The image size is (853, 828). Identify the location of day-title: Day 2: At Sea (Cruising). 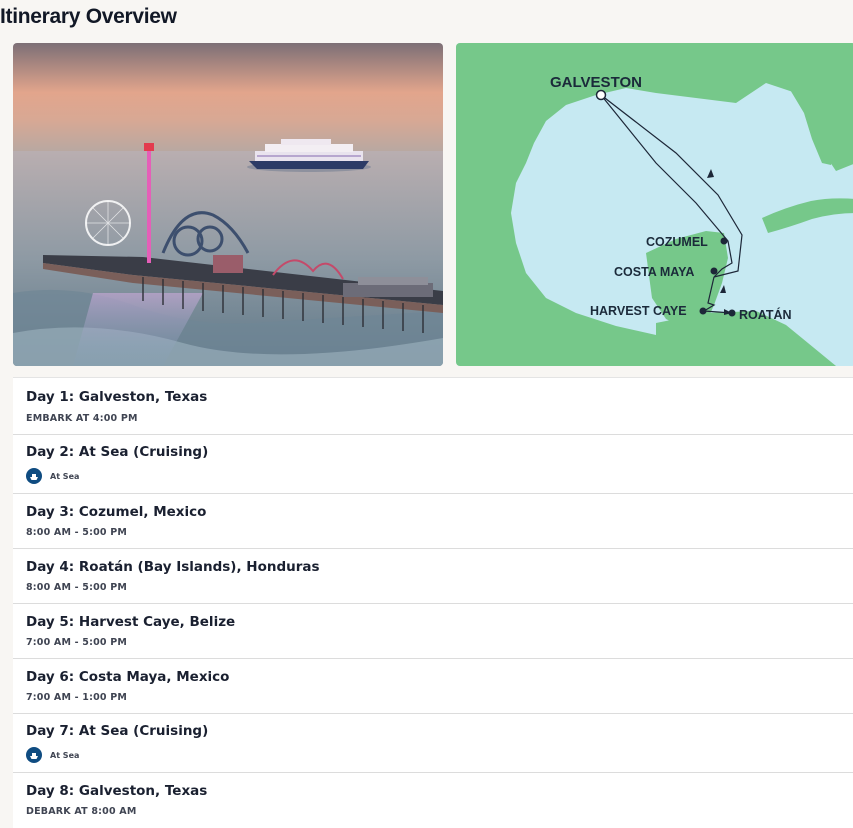
(117, 452).